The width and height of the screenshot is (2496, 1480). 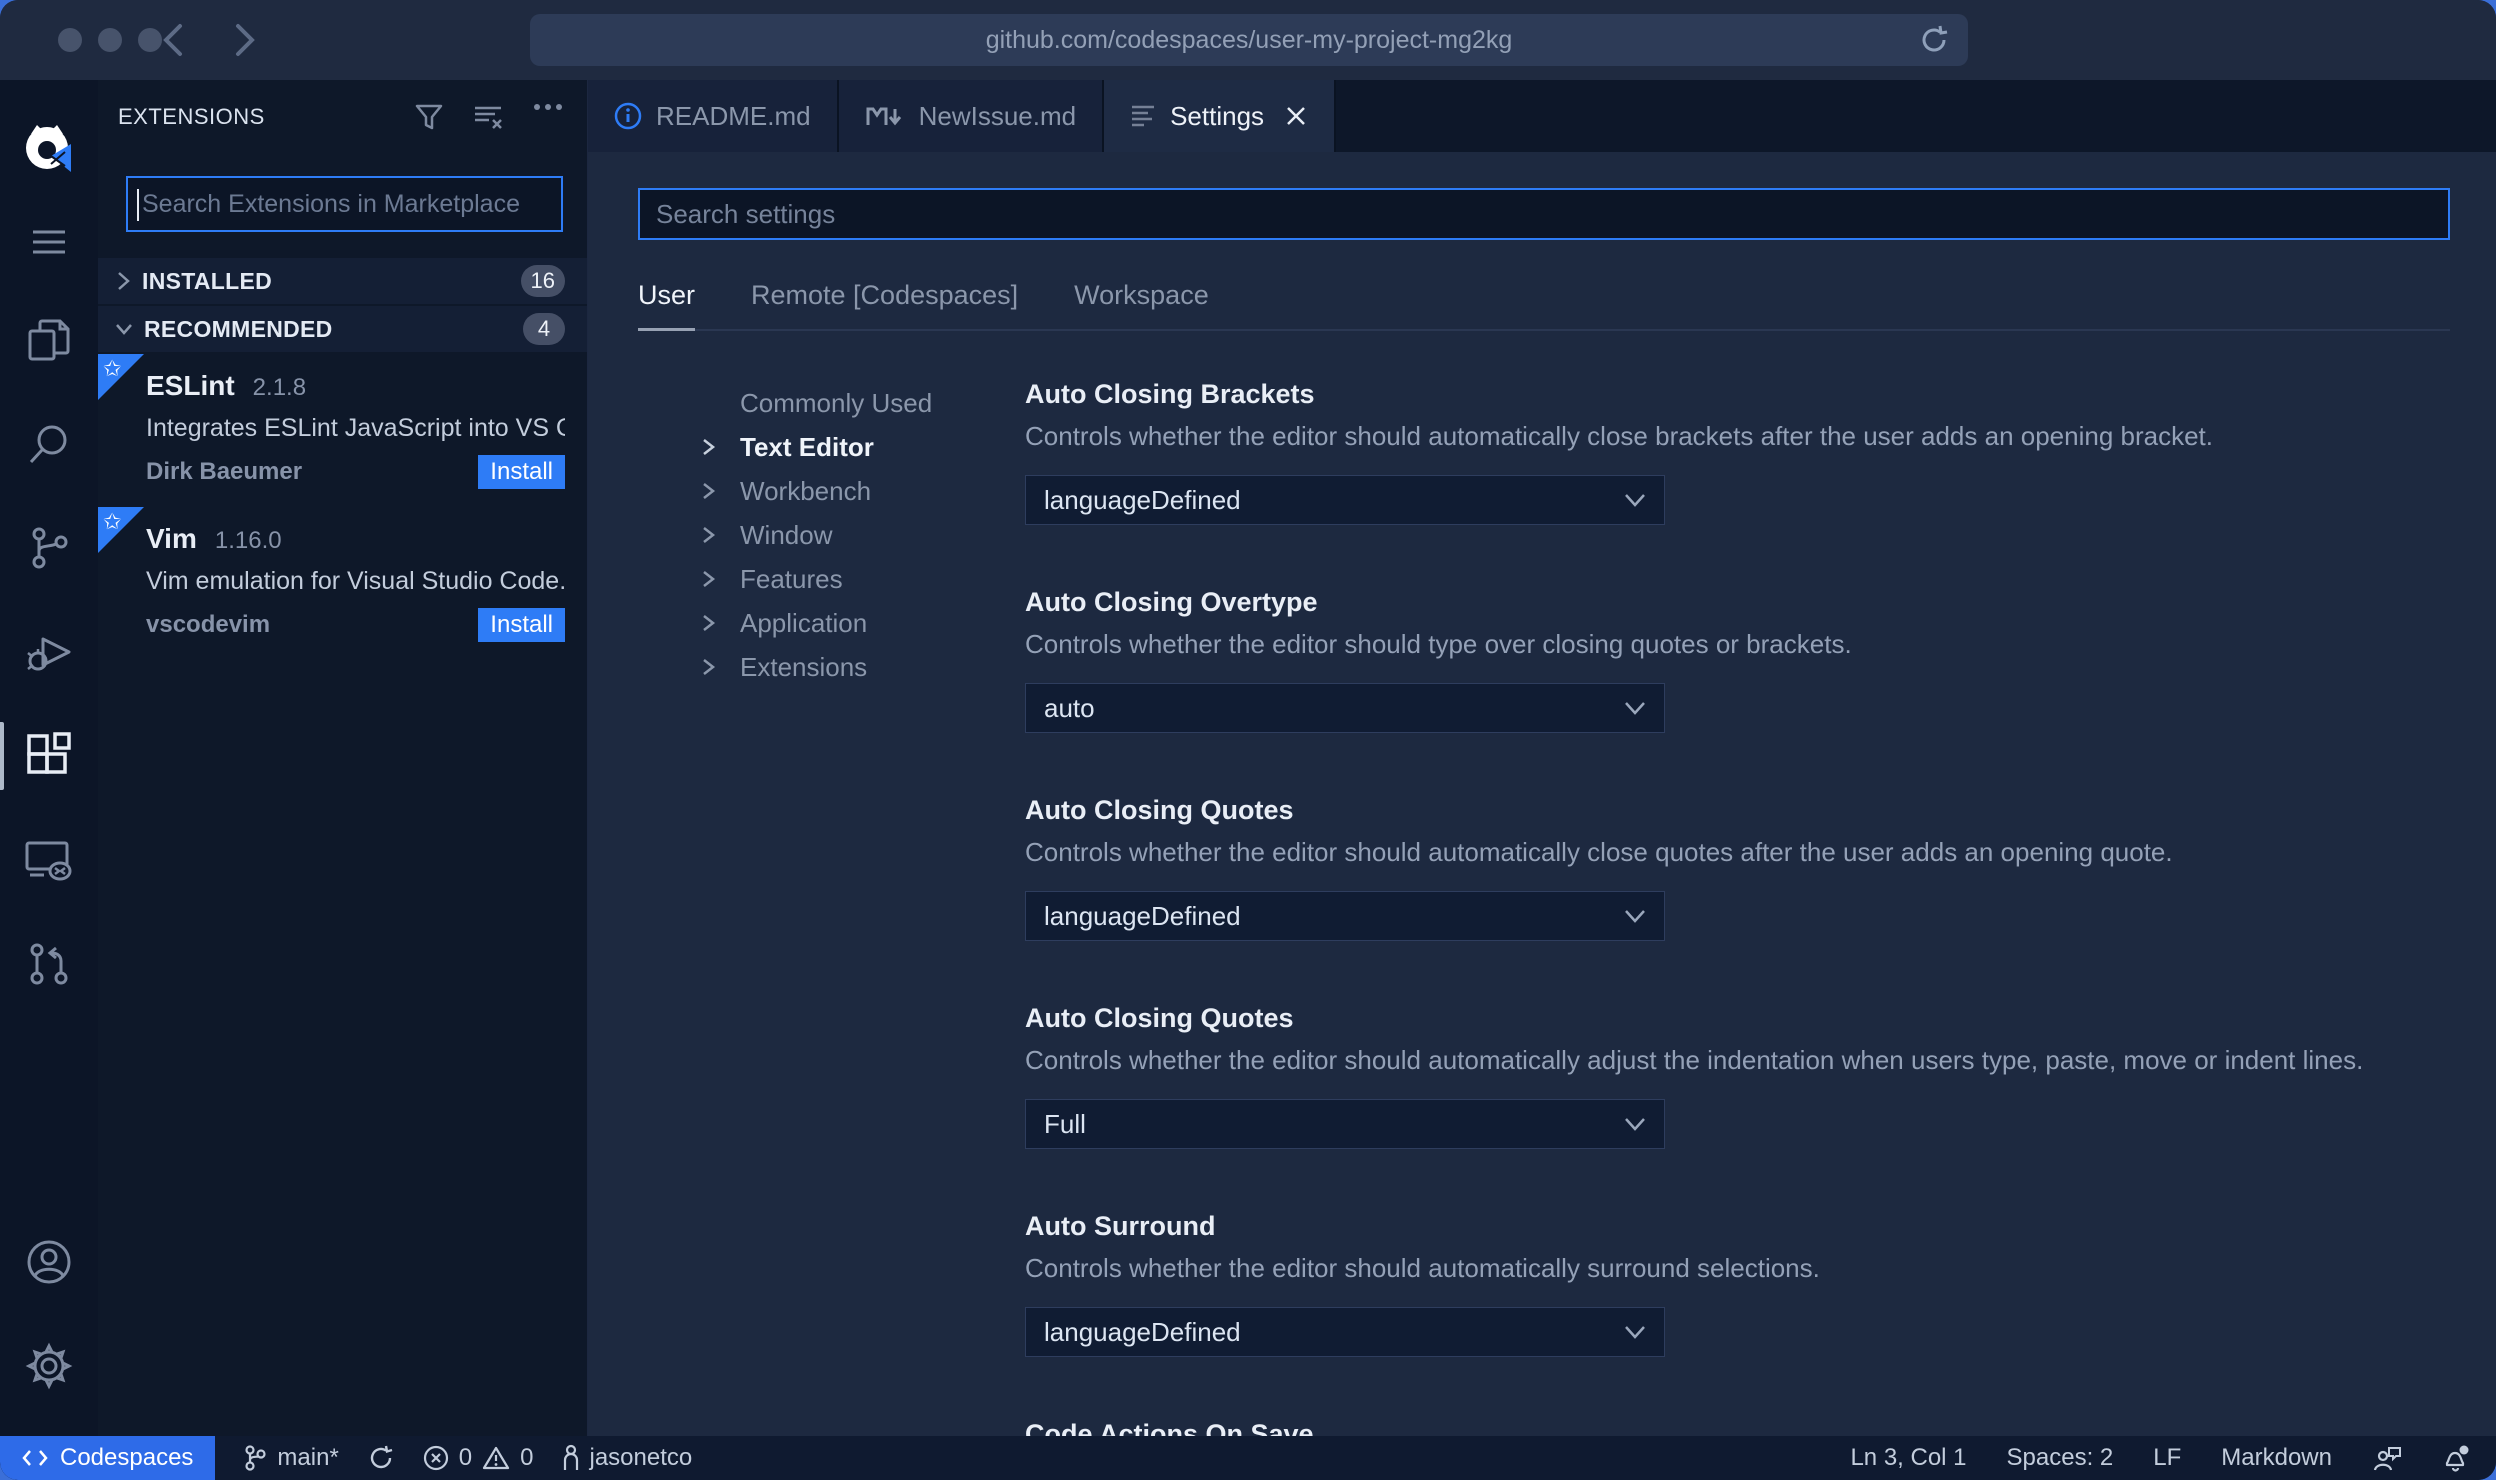 What do you see at coordinates (2387, 1458) in the screenshot?
I see `feedback-icon` at bounding box center [2387, 1458].